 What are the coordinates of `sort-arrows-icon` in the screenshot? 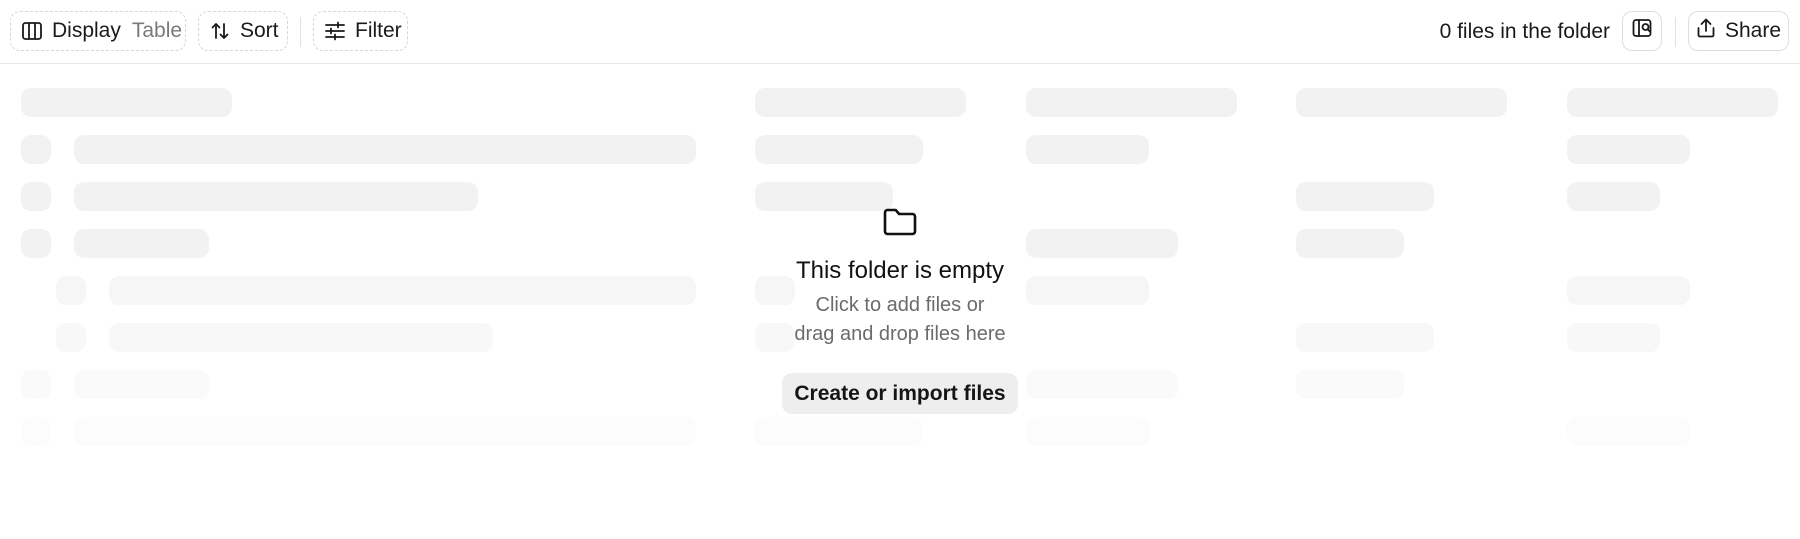 It's located at (220, 31).